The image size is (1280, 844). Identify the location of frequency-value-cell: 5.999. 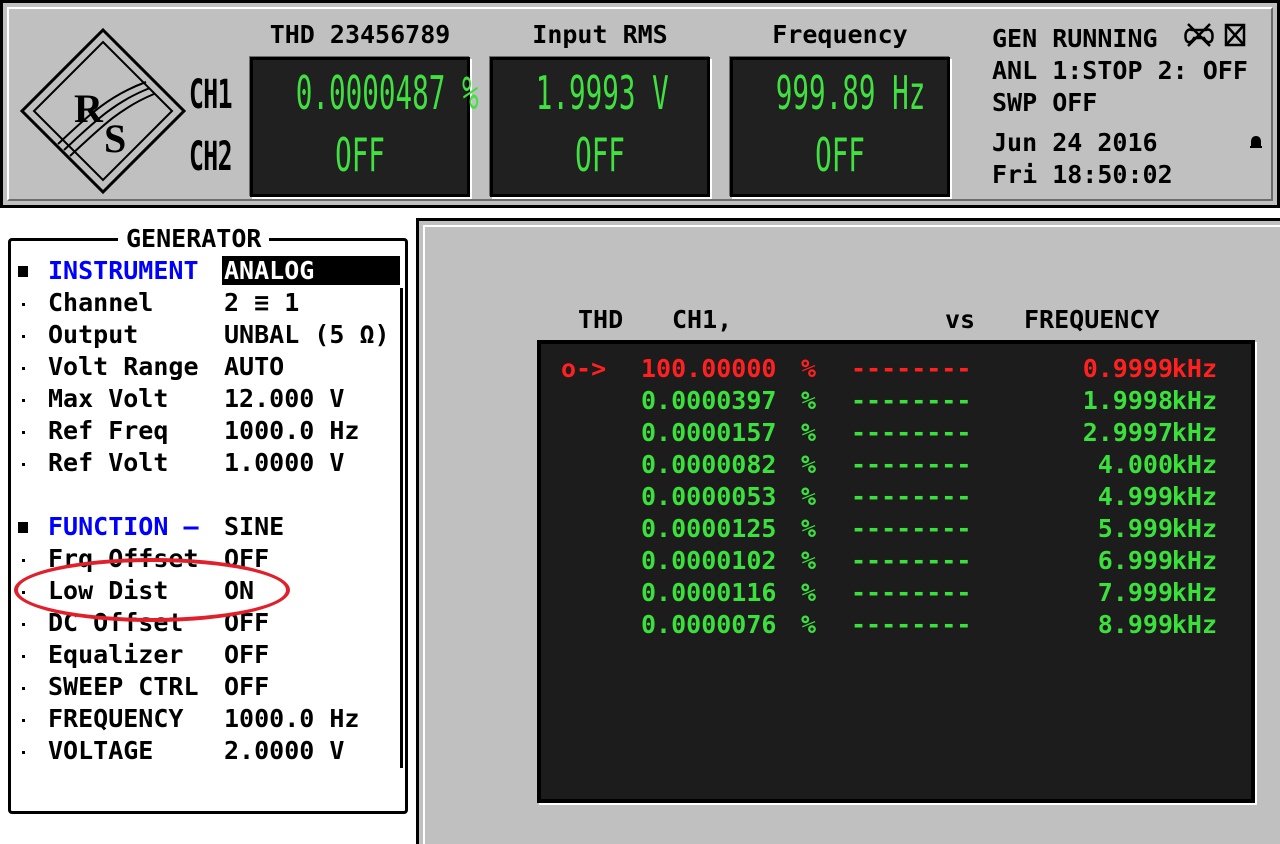
(1135, 528).